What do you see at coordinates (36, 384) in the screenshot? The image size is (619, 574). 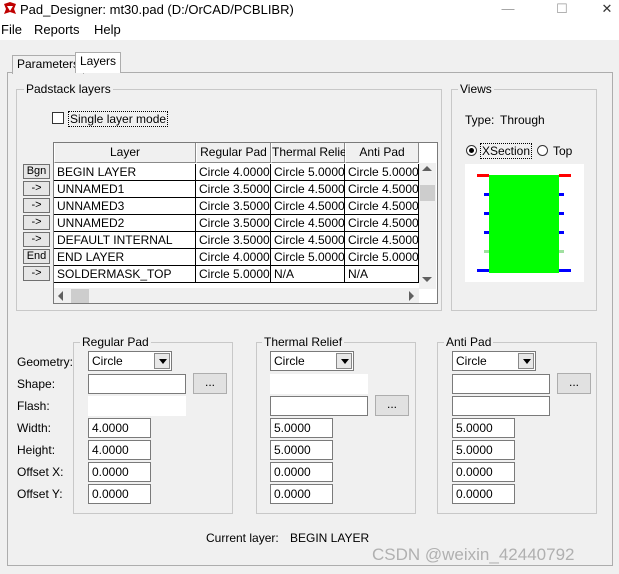 I see `shape-label: Shape:` at bounding box center [36, 384].